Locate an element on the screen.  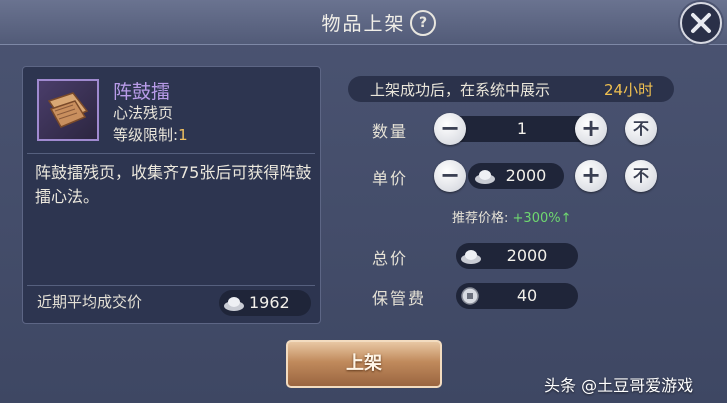
quantity-field: 1 is located at coordinates (522, 129).